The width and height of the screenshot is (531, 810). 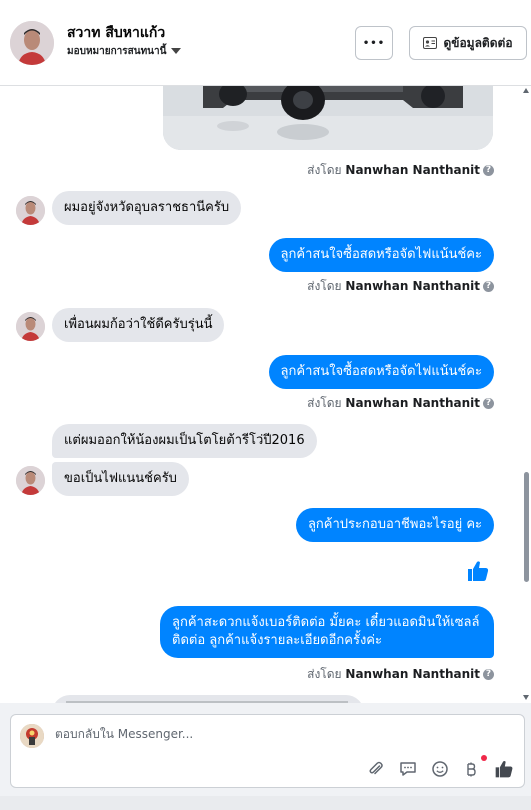 I want to click on incoming-message: ผมอยู่จังหวัดอุบลราชธานีครับ, so click(x=147, y=208).